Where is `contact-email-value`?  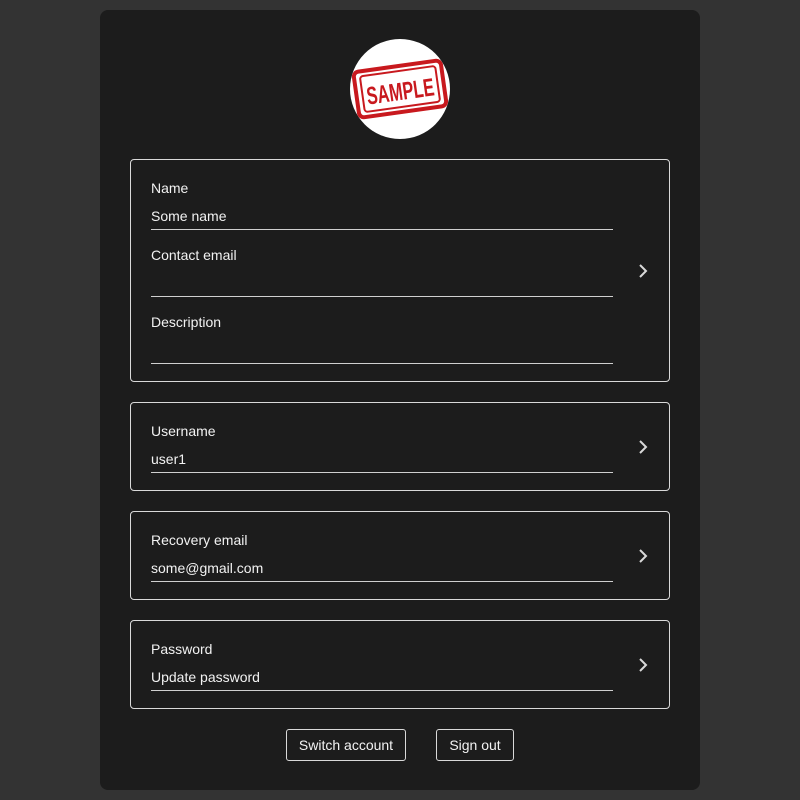
contact-email-value is located at coordinates (382, 286).